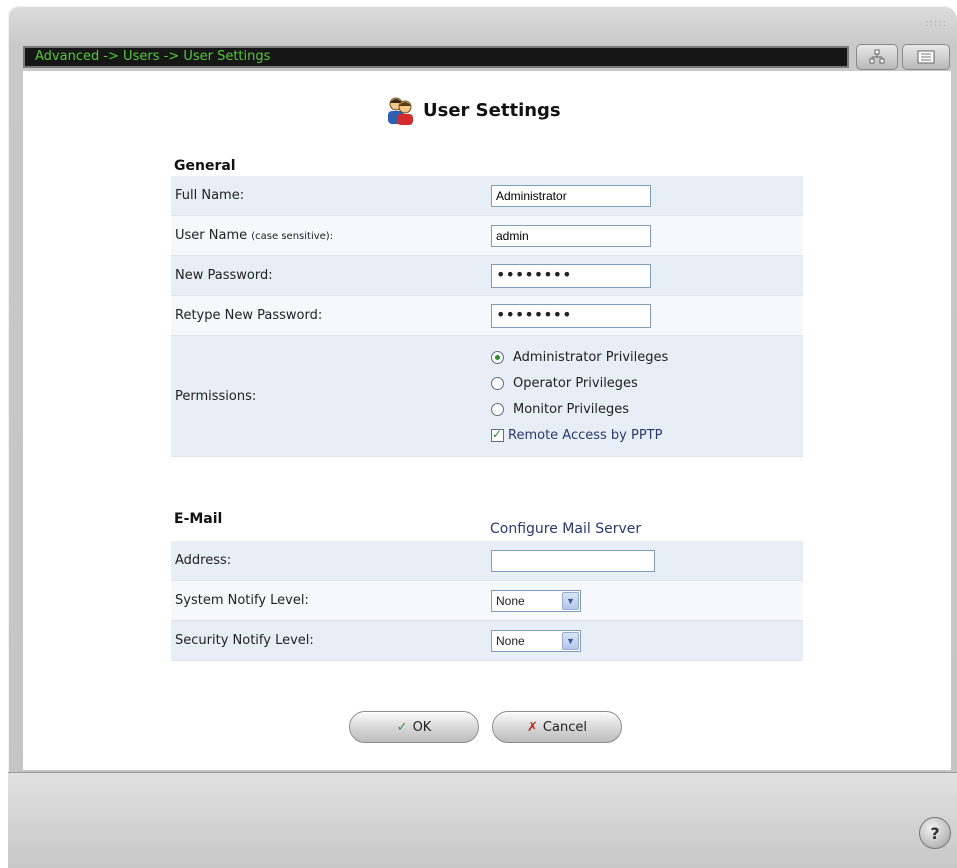 Image resolution: width=957 pixels, height=868 pixels. I want to click on radio-admin-label: Administrator Privileges, so click(591, 357).